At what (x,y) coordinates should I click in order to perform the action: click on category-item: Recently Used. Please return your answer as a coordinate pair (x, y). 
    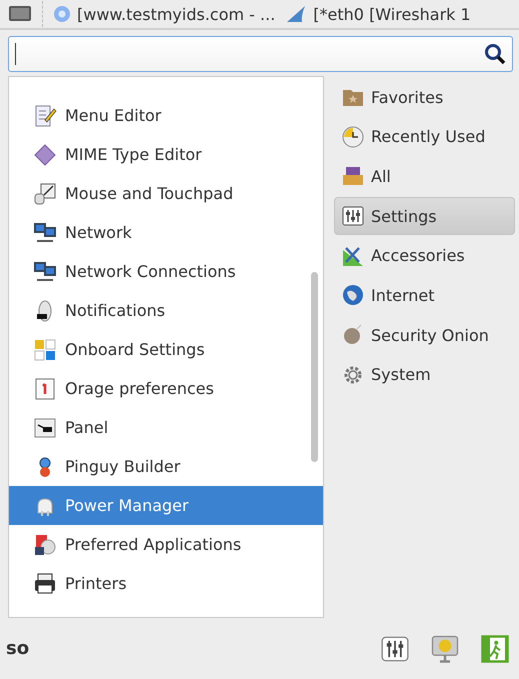
    Looking at the image, I should click on (424, 137).